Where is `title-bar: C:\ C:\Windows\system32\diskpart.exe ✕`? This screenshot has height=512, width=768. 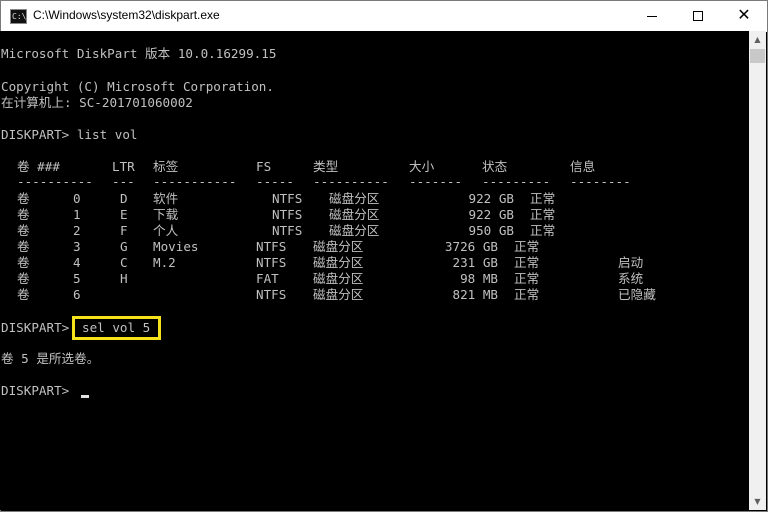 title-bar: C:\ C:\Windows\system32\diskpart.exe ✕ is located at coordinates (384, 16).